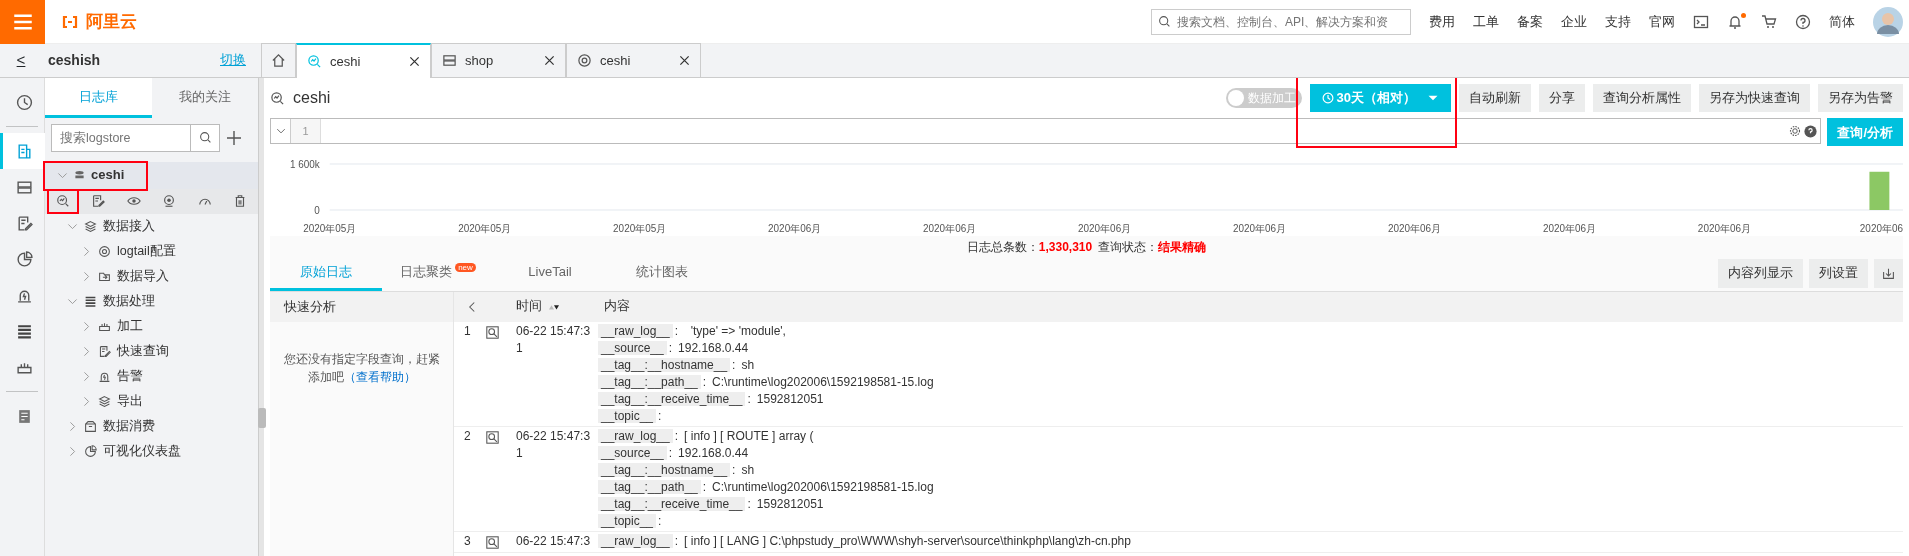 The height and width of the screenshot is (556, 1909). What do you see at coordinates (205, 137) in the screenshot?
I see `search-button` at bounding box center [205, 137].